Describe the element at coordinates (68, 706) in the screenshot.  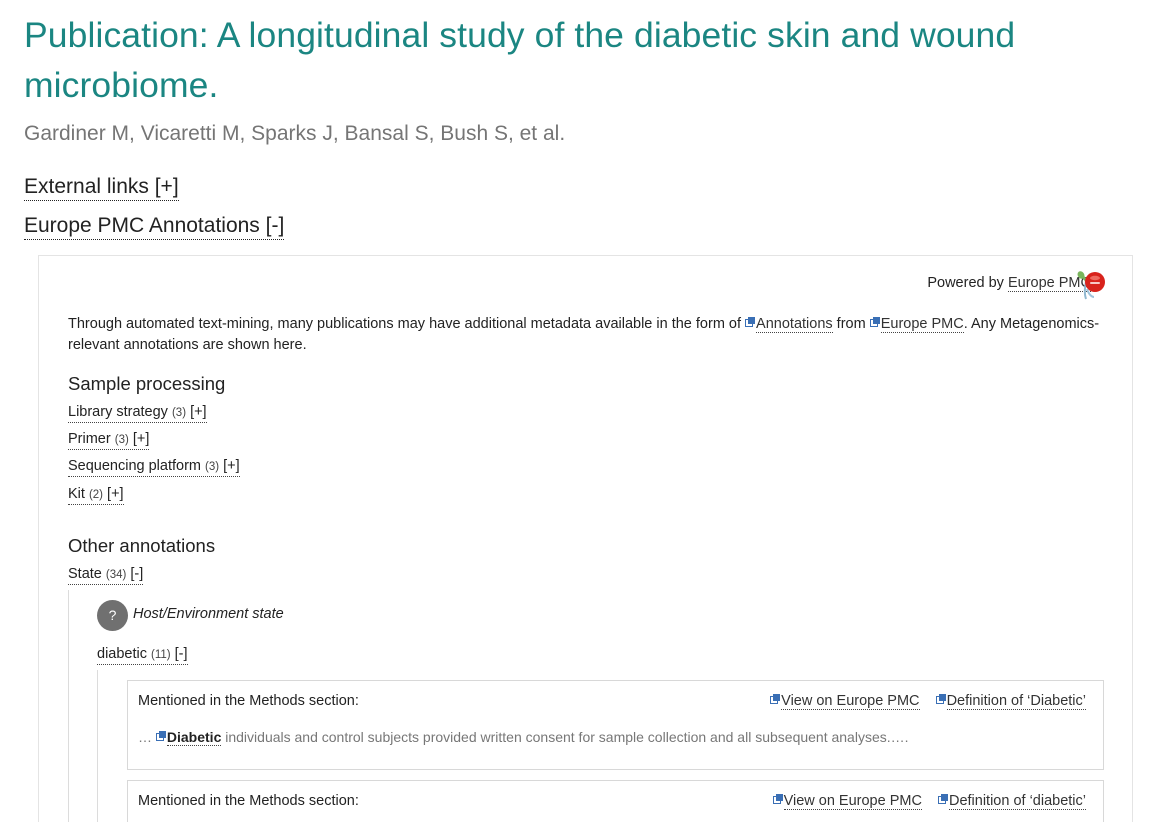
I see `state-tree-line` at that location.